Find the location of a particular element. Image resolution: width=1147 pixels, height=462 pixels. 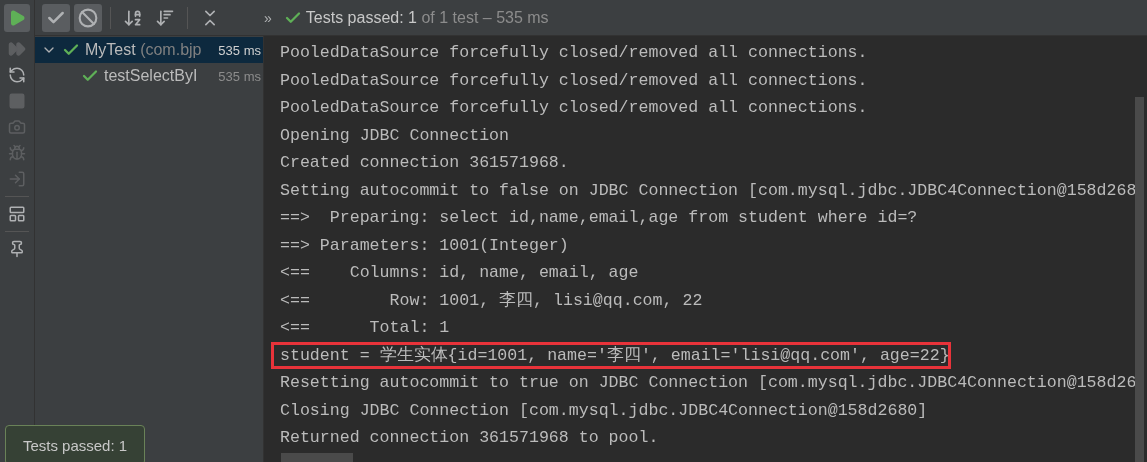

console-line: Closing JDBC Connection [com.mysql.jdbc.JDBC4Connection@158d2680] is located at coordinates (604, 410).